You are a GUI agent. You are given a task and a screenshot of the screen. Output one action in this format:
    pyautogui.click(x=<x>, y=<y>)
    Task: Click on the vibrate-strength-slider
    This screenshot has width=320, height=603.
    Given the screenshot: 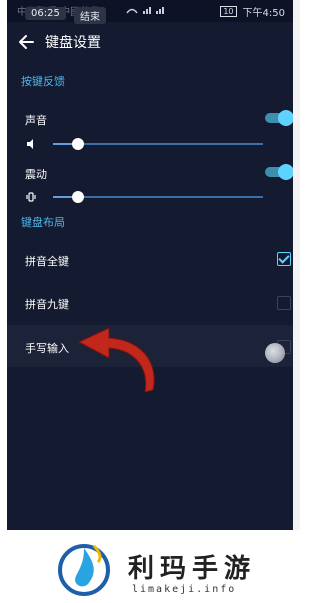 What is the action you would take?
    pyautogui.click(x=158, y=197)
    